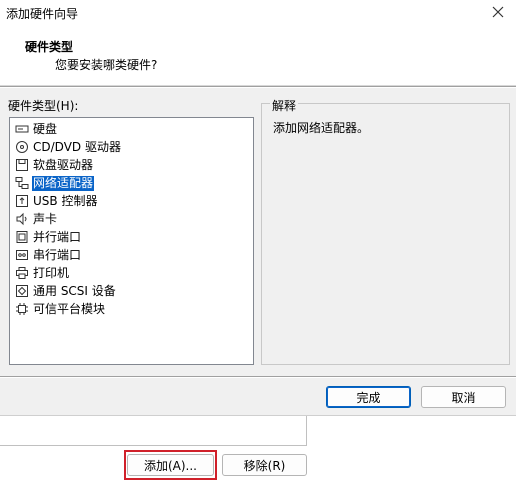 The width and height of the screenshot is (516, 480). Describe the element at coordinates (463, 397) in the screenshot. I see `cancel-button: 取消` at that location.